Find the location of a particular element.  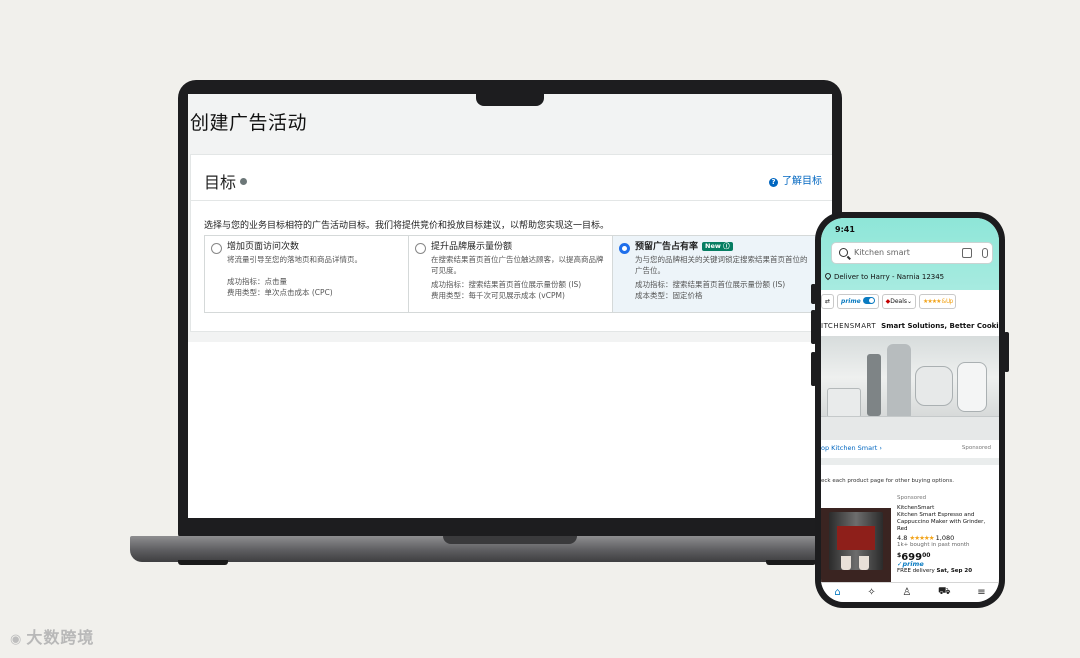

microphone-icon is located at coordinates (985, 253).